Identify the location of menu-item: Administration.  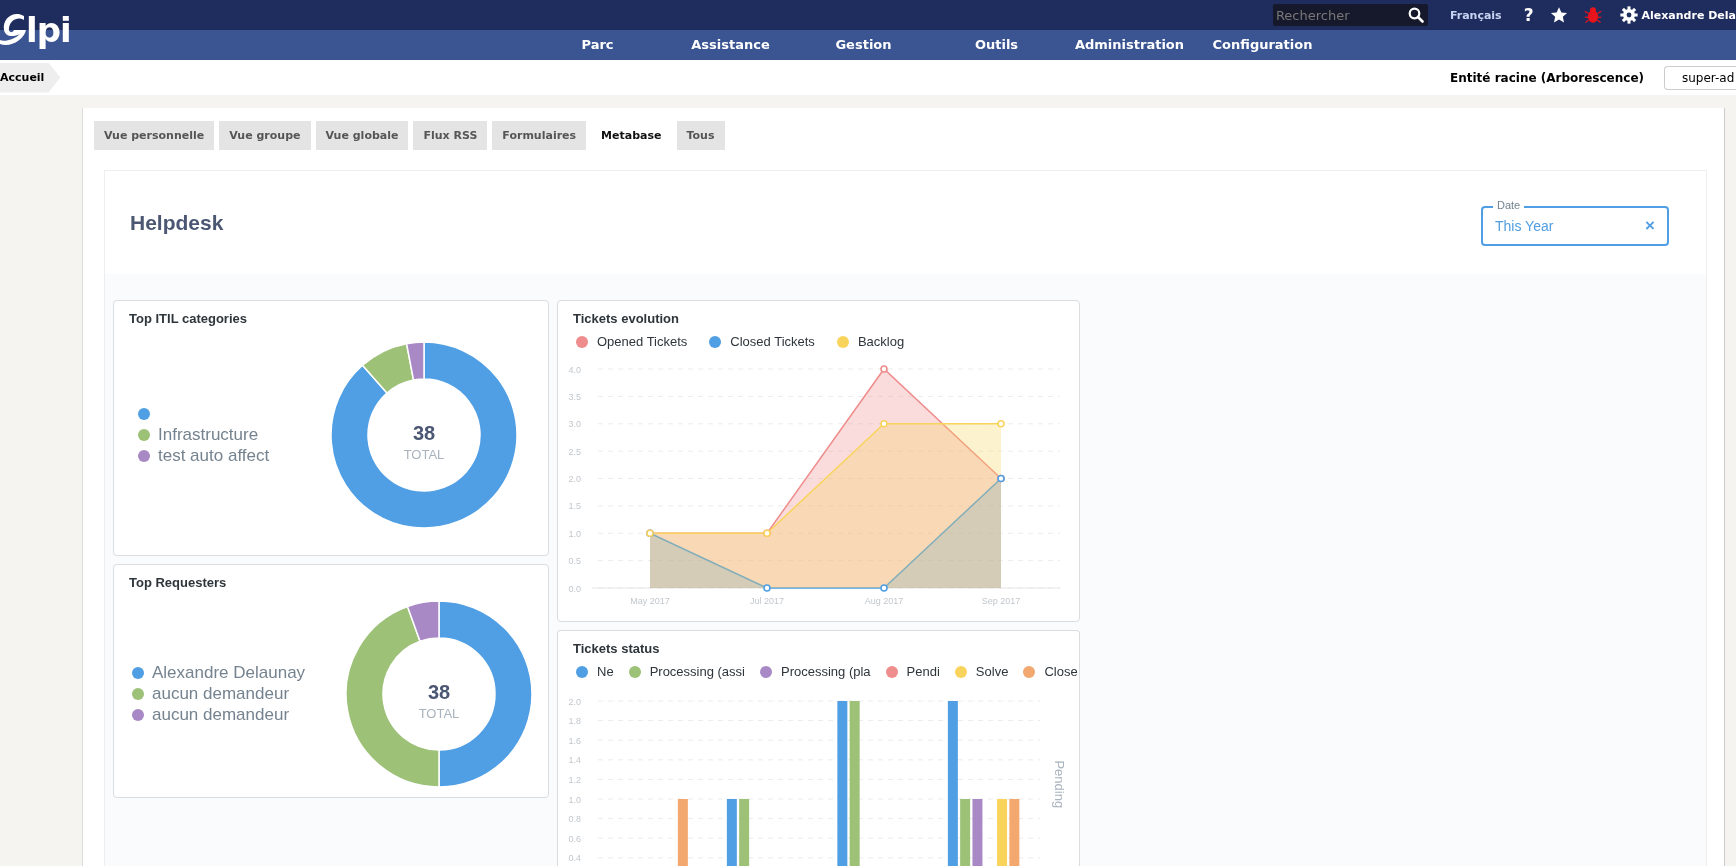
(1129, 45).